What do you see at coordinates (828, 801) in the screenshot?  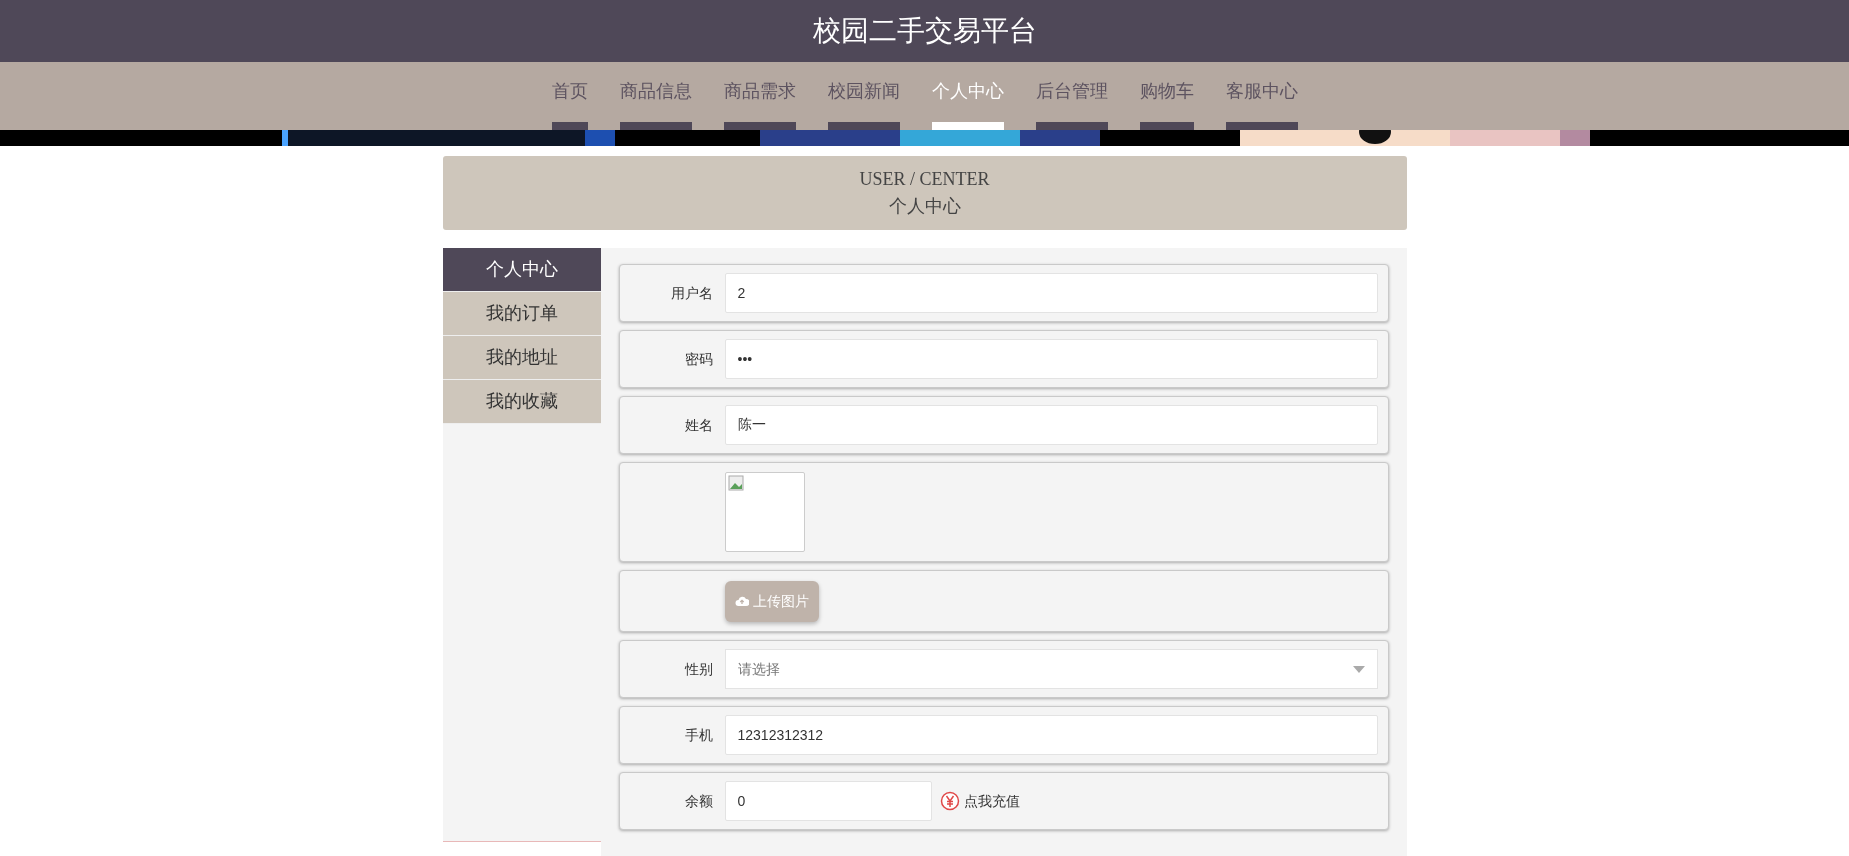 I see `input-field: 0` at bounding box center [828, 801].